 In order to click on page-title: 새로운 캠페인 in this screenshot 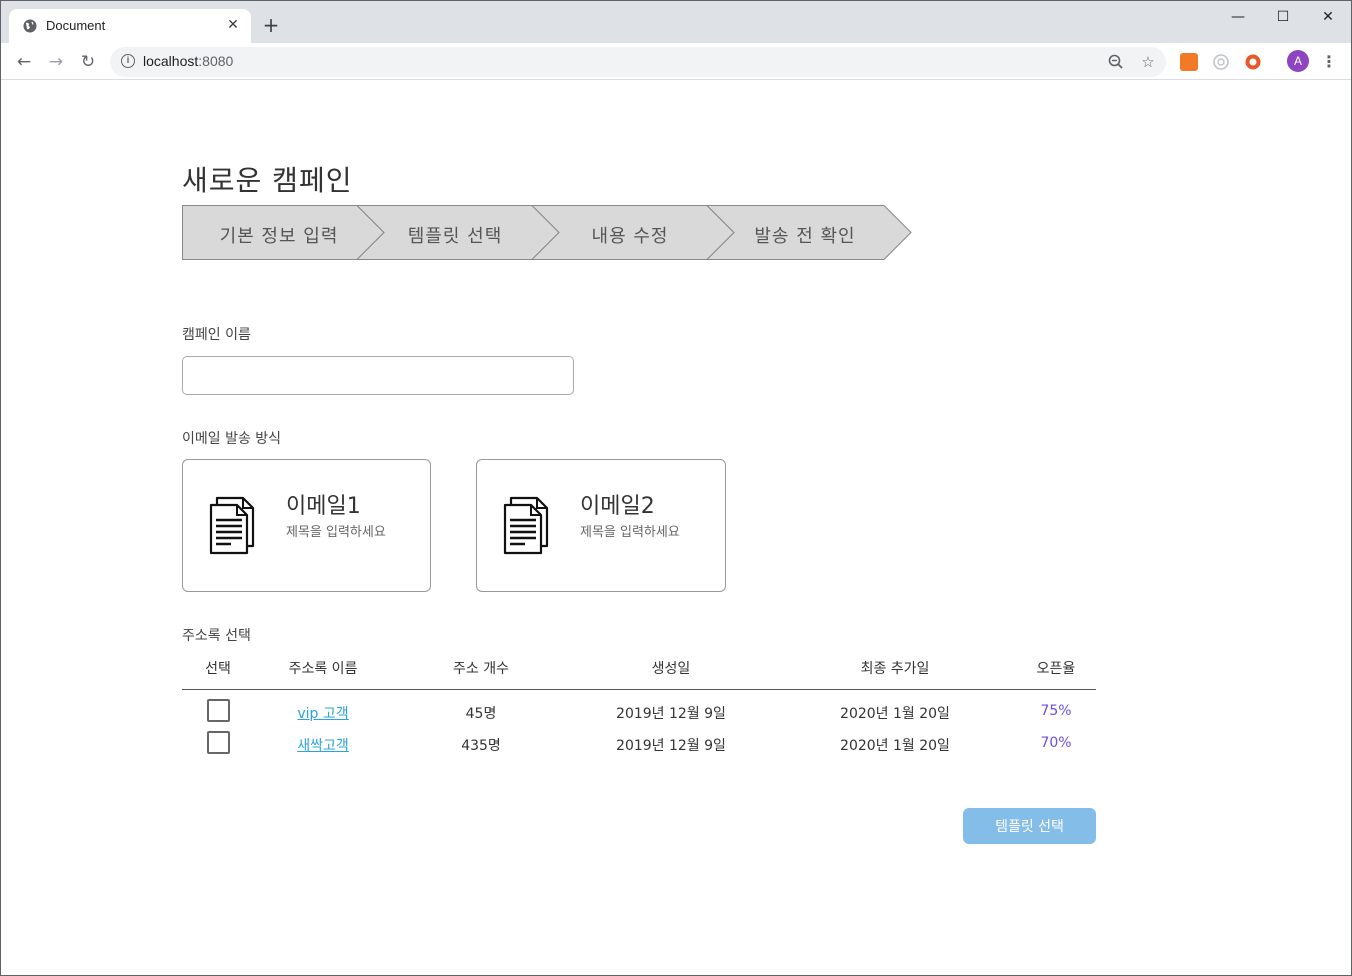, I will do `click(267, 180)`.